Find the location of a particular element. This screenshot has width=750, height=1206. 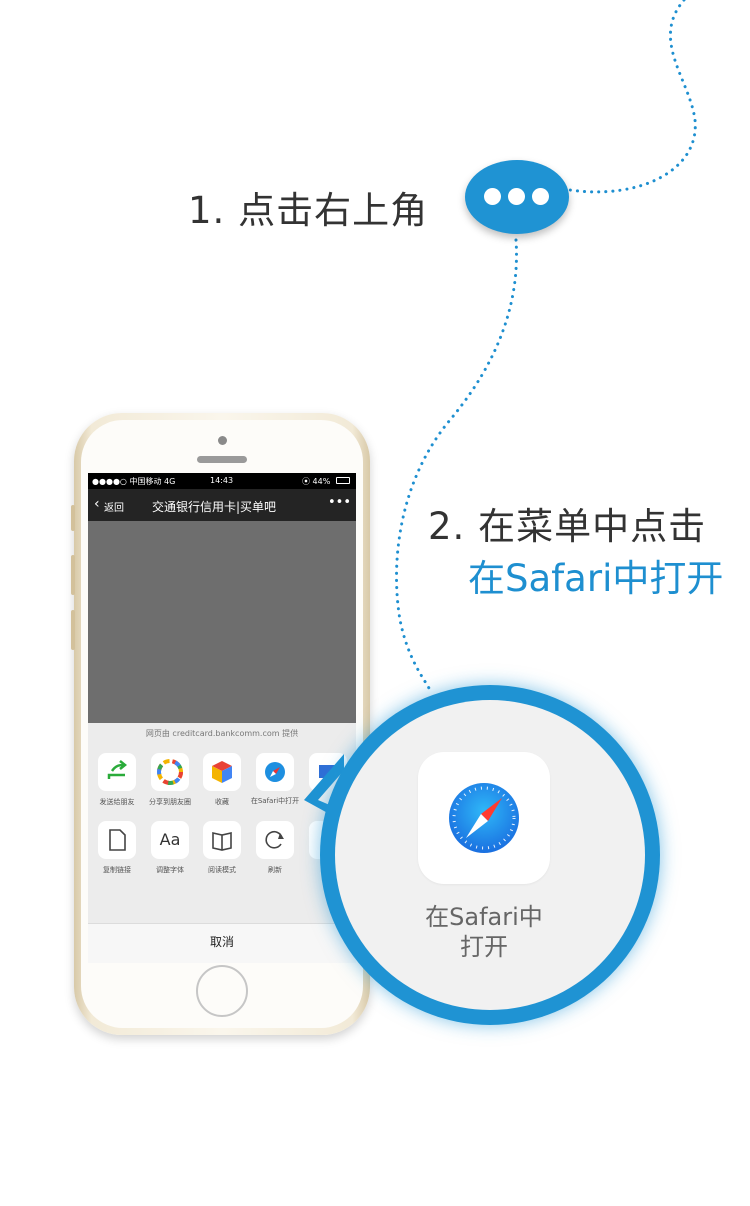

open-in-safari-button is located at coordinates (275, 772).